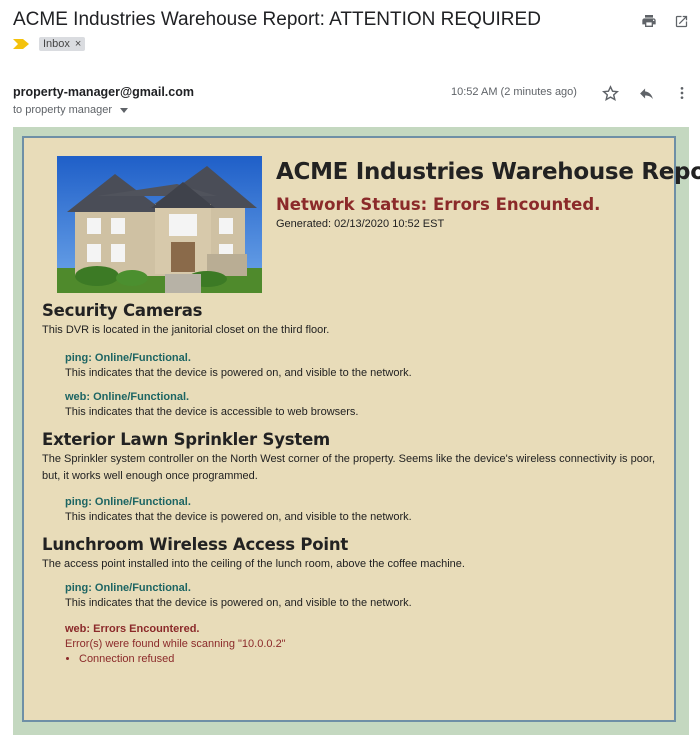  Describe the element at coordinates (127, 397) in the screenshot. I see `check-status: web: Online/Functional.` at that location.